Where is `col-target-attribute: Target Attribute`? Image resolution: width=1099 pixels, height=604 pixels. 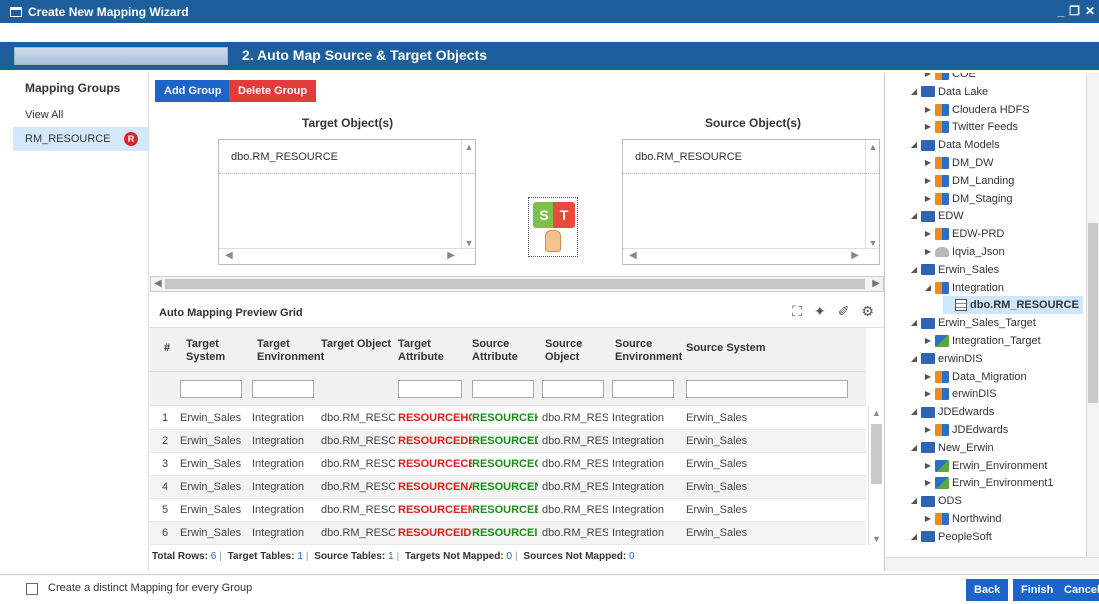
col-target-attribute: Target Attribute is located at coordinates (428, 351).